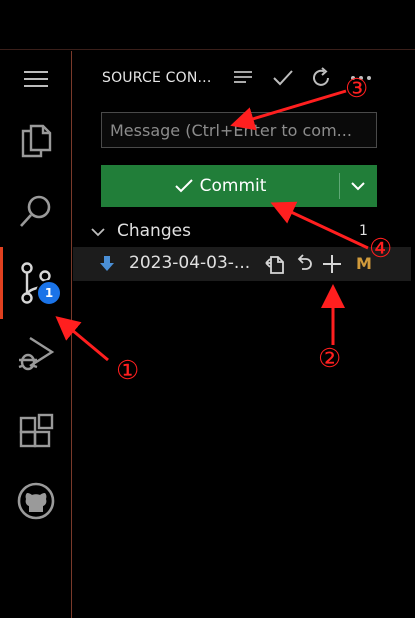 The height and width of the screenshot is (618, 415). What do you see at coordinates (36, 211) in the screenshot?
I see `search-icon` at bounding box center [36, 211].